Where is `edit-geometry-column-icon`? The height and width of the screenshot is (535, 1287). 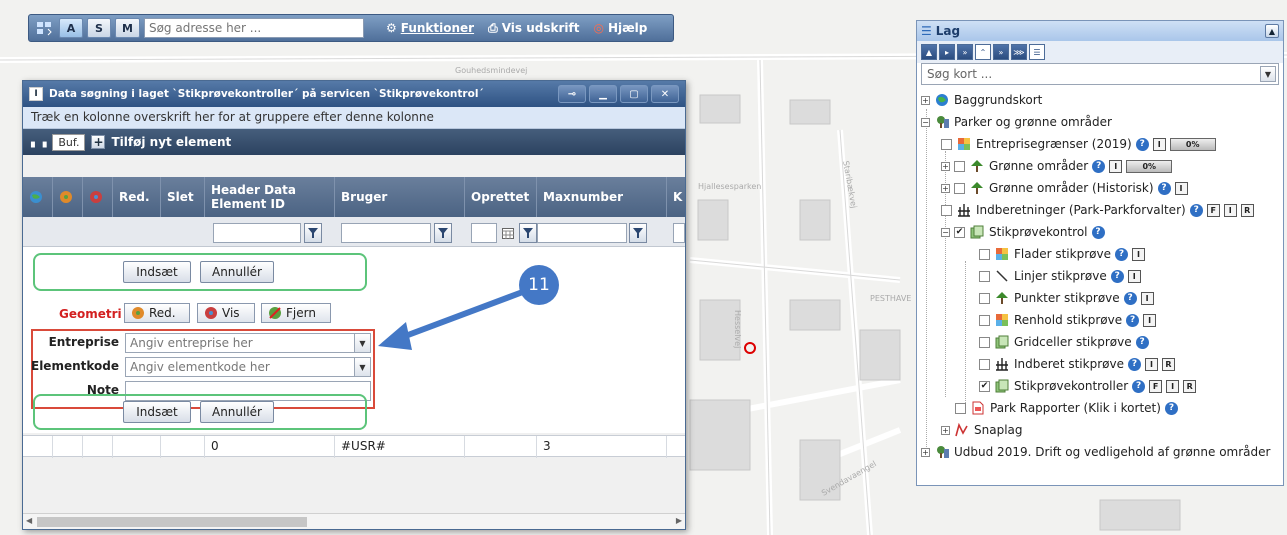 edit-geometry-column-icon is located at coordinates (68, 197).